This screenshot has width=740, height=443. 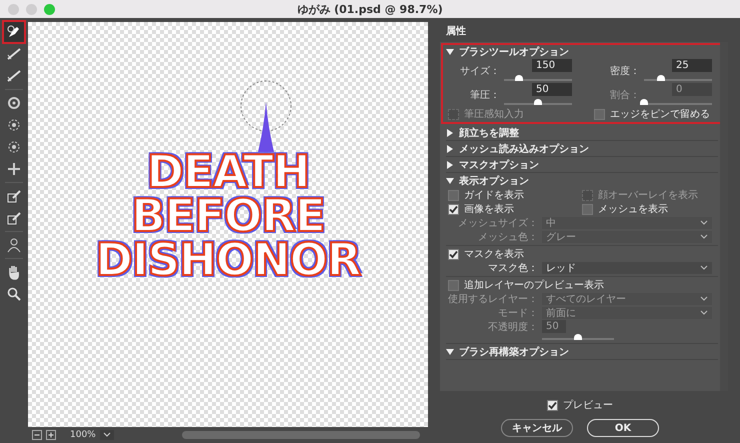 What do you see at coordinates (582, 351) in the screenshot?
I see `section-header: ブラシ再構築オプション` at bounding box center [582, 351].